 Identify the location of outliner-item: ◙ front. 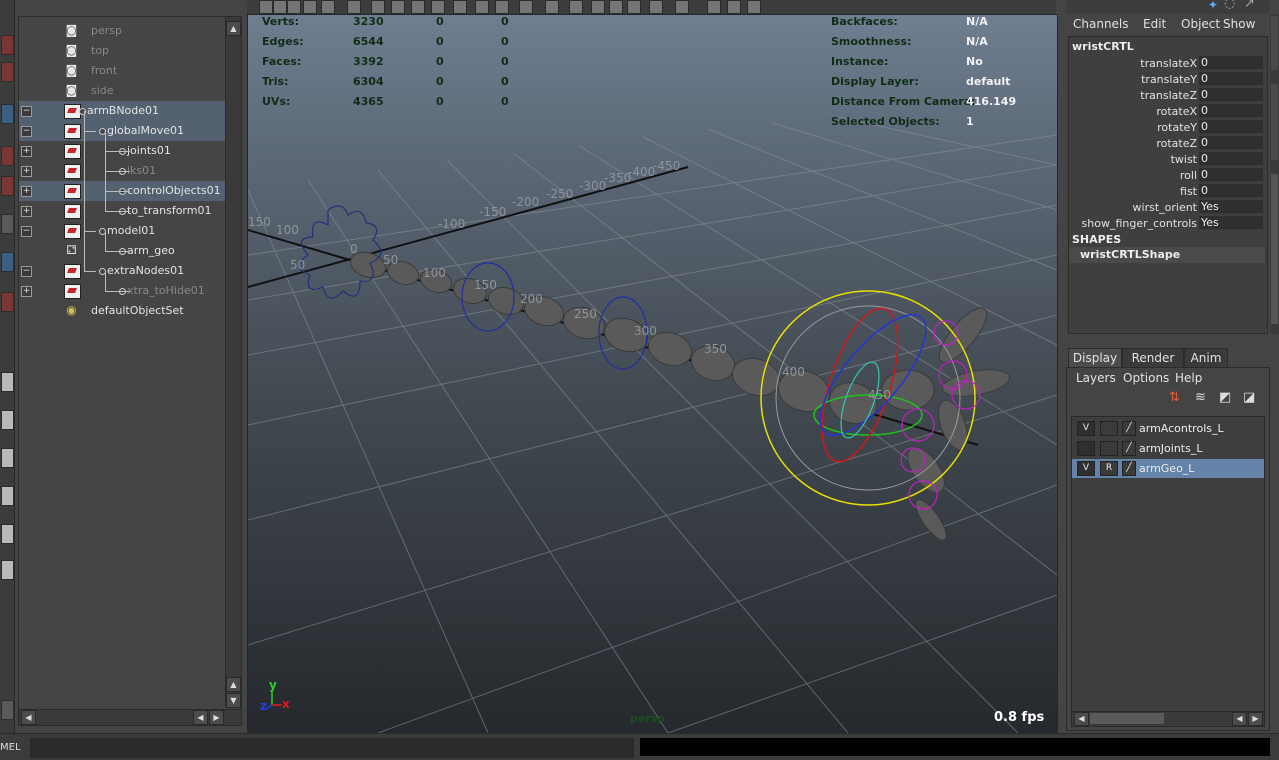
(122, 71).